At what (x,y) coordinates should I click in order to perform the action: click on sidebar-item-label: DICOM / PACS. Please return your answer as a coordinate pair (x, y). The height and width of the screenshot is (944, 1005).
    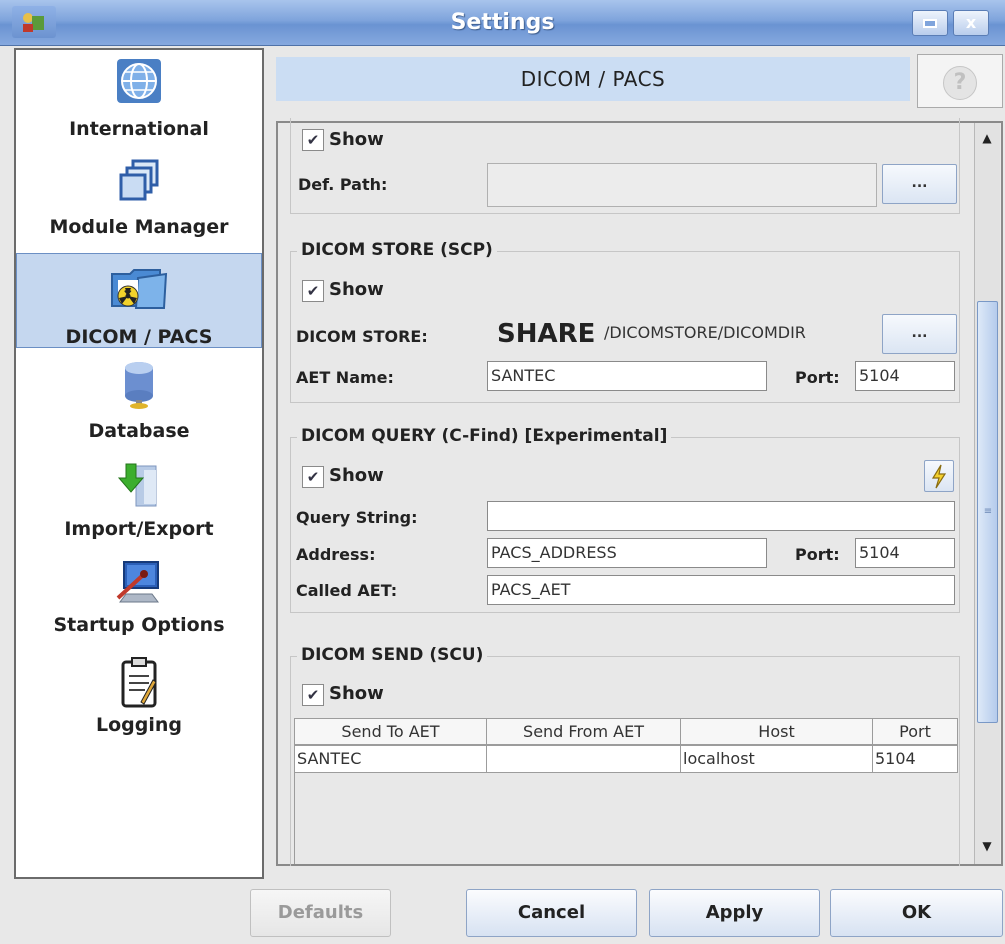
    Looking at the image, I should click on (139, 337).